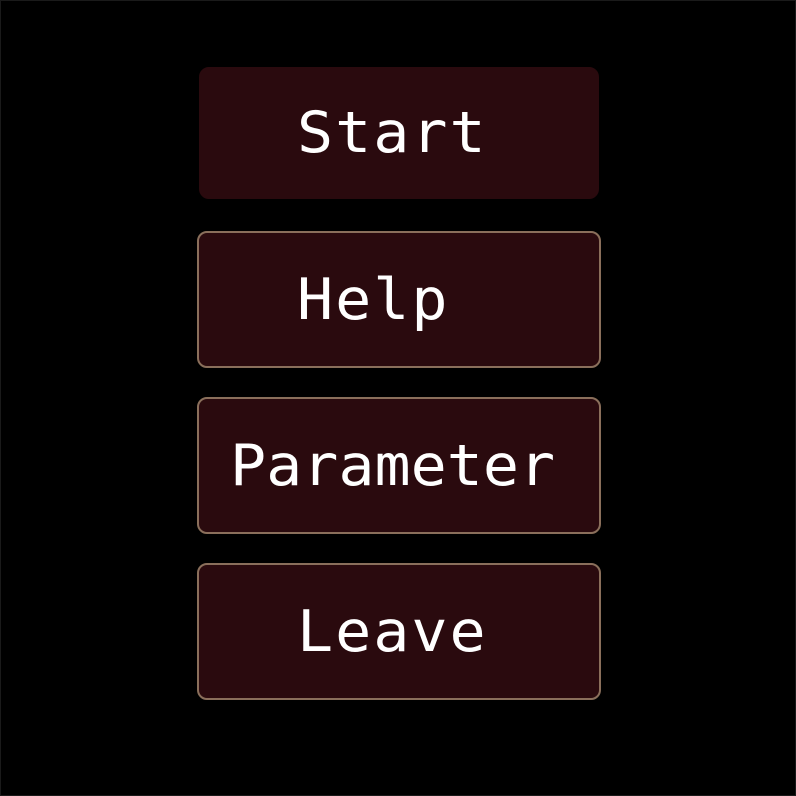 The width and height of the screenshot is (796, 796). I want to click on parameter-button: Parameter, so click(399, 465).